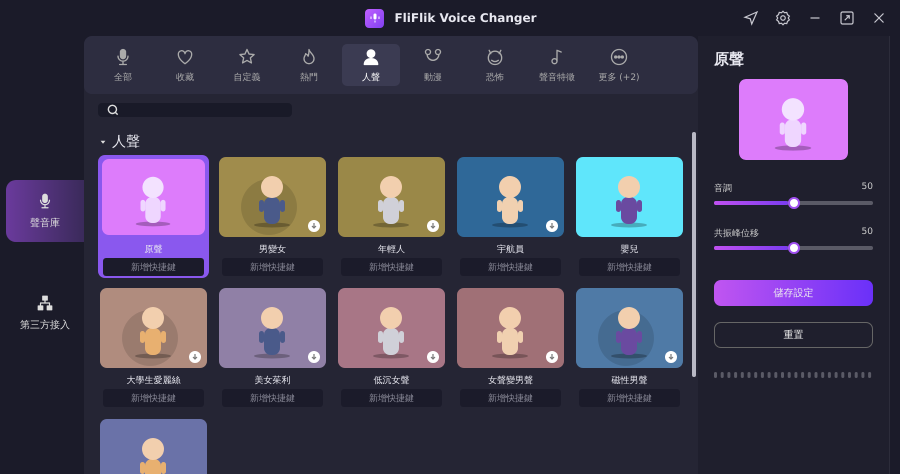 This screenshot has width=900, height=474. What do you see at coordinates (630, 380) in the screenshot?
I see `voice-name: 磁性男聲` at bounding box center [630, 380].